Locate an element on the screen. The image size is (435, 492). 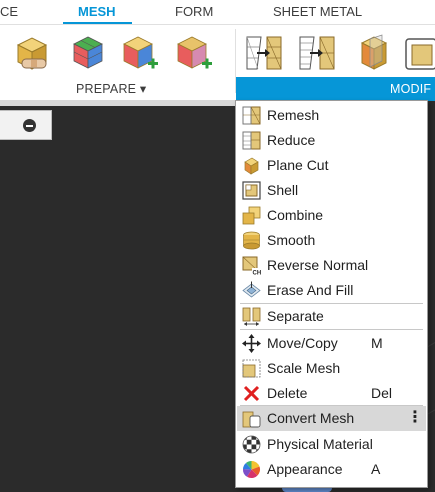
menu-item-label: Physical Material is located at coordinates (320, 444).